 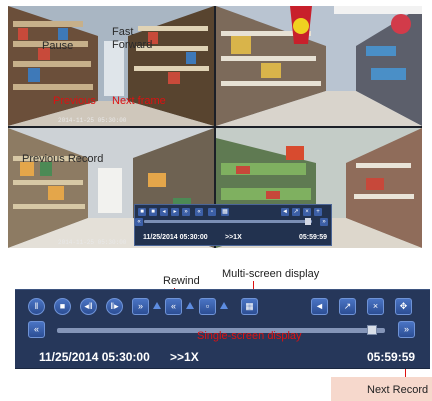 I want to click on camera-2-scene, so click(x=319, y=66).